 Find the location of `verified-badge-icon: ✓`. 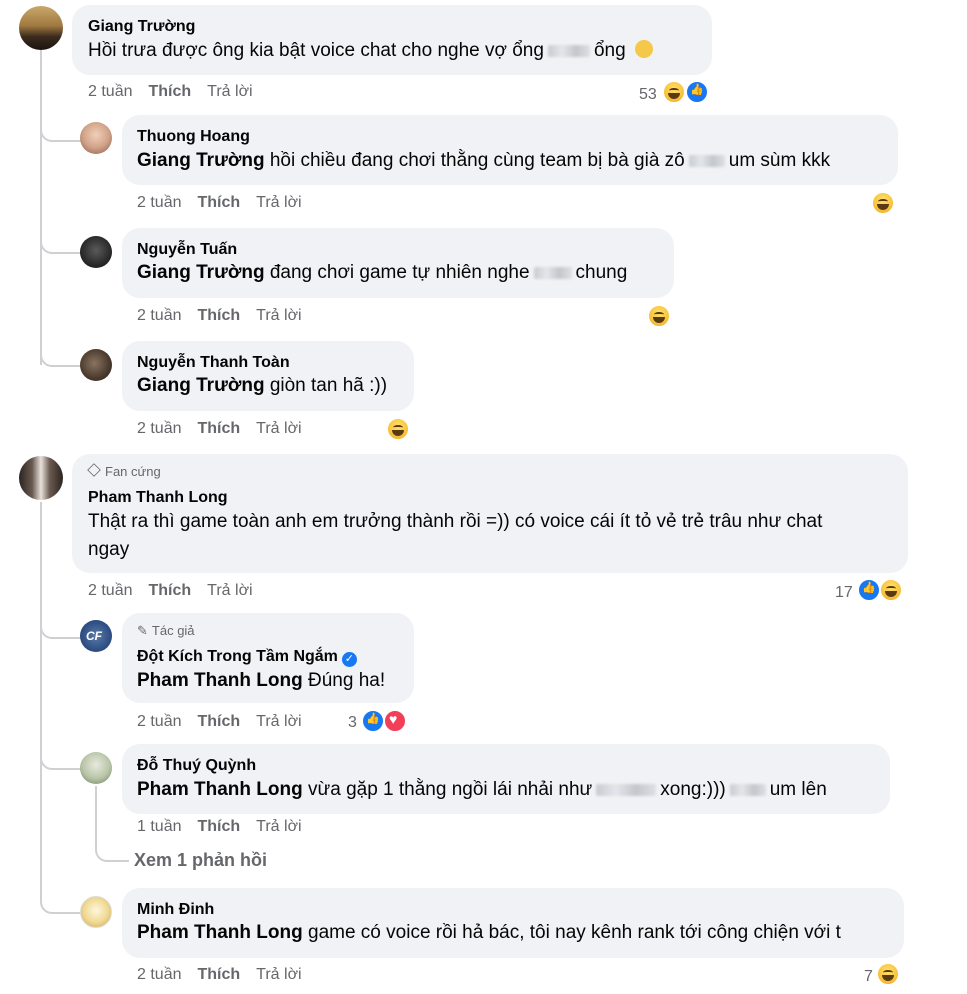

verified-badge-icon: ✓ is located at coordinates (349, 659).